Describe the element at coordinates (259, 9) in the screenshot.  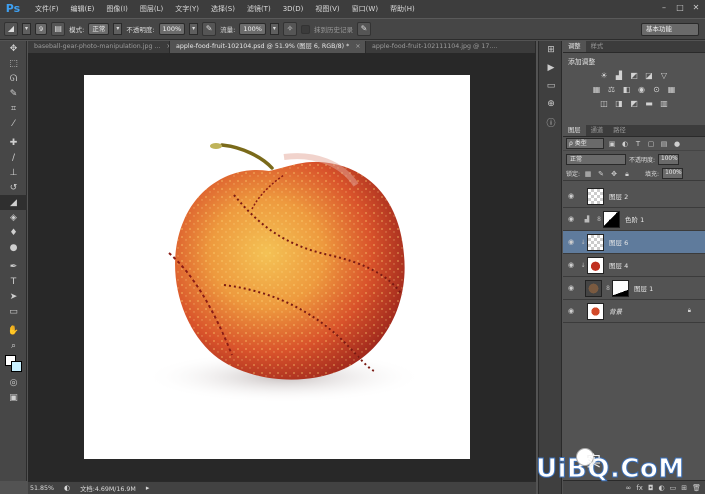
I see `menu-filter: 滤镜(T)` at that location.